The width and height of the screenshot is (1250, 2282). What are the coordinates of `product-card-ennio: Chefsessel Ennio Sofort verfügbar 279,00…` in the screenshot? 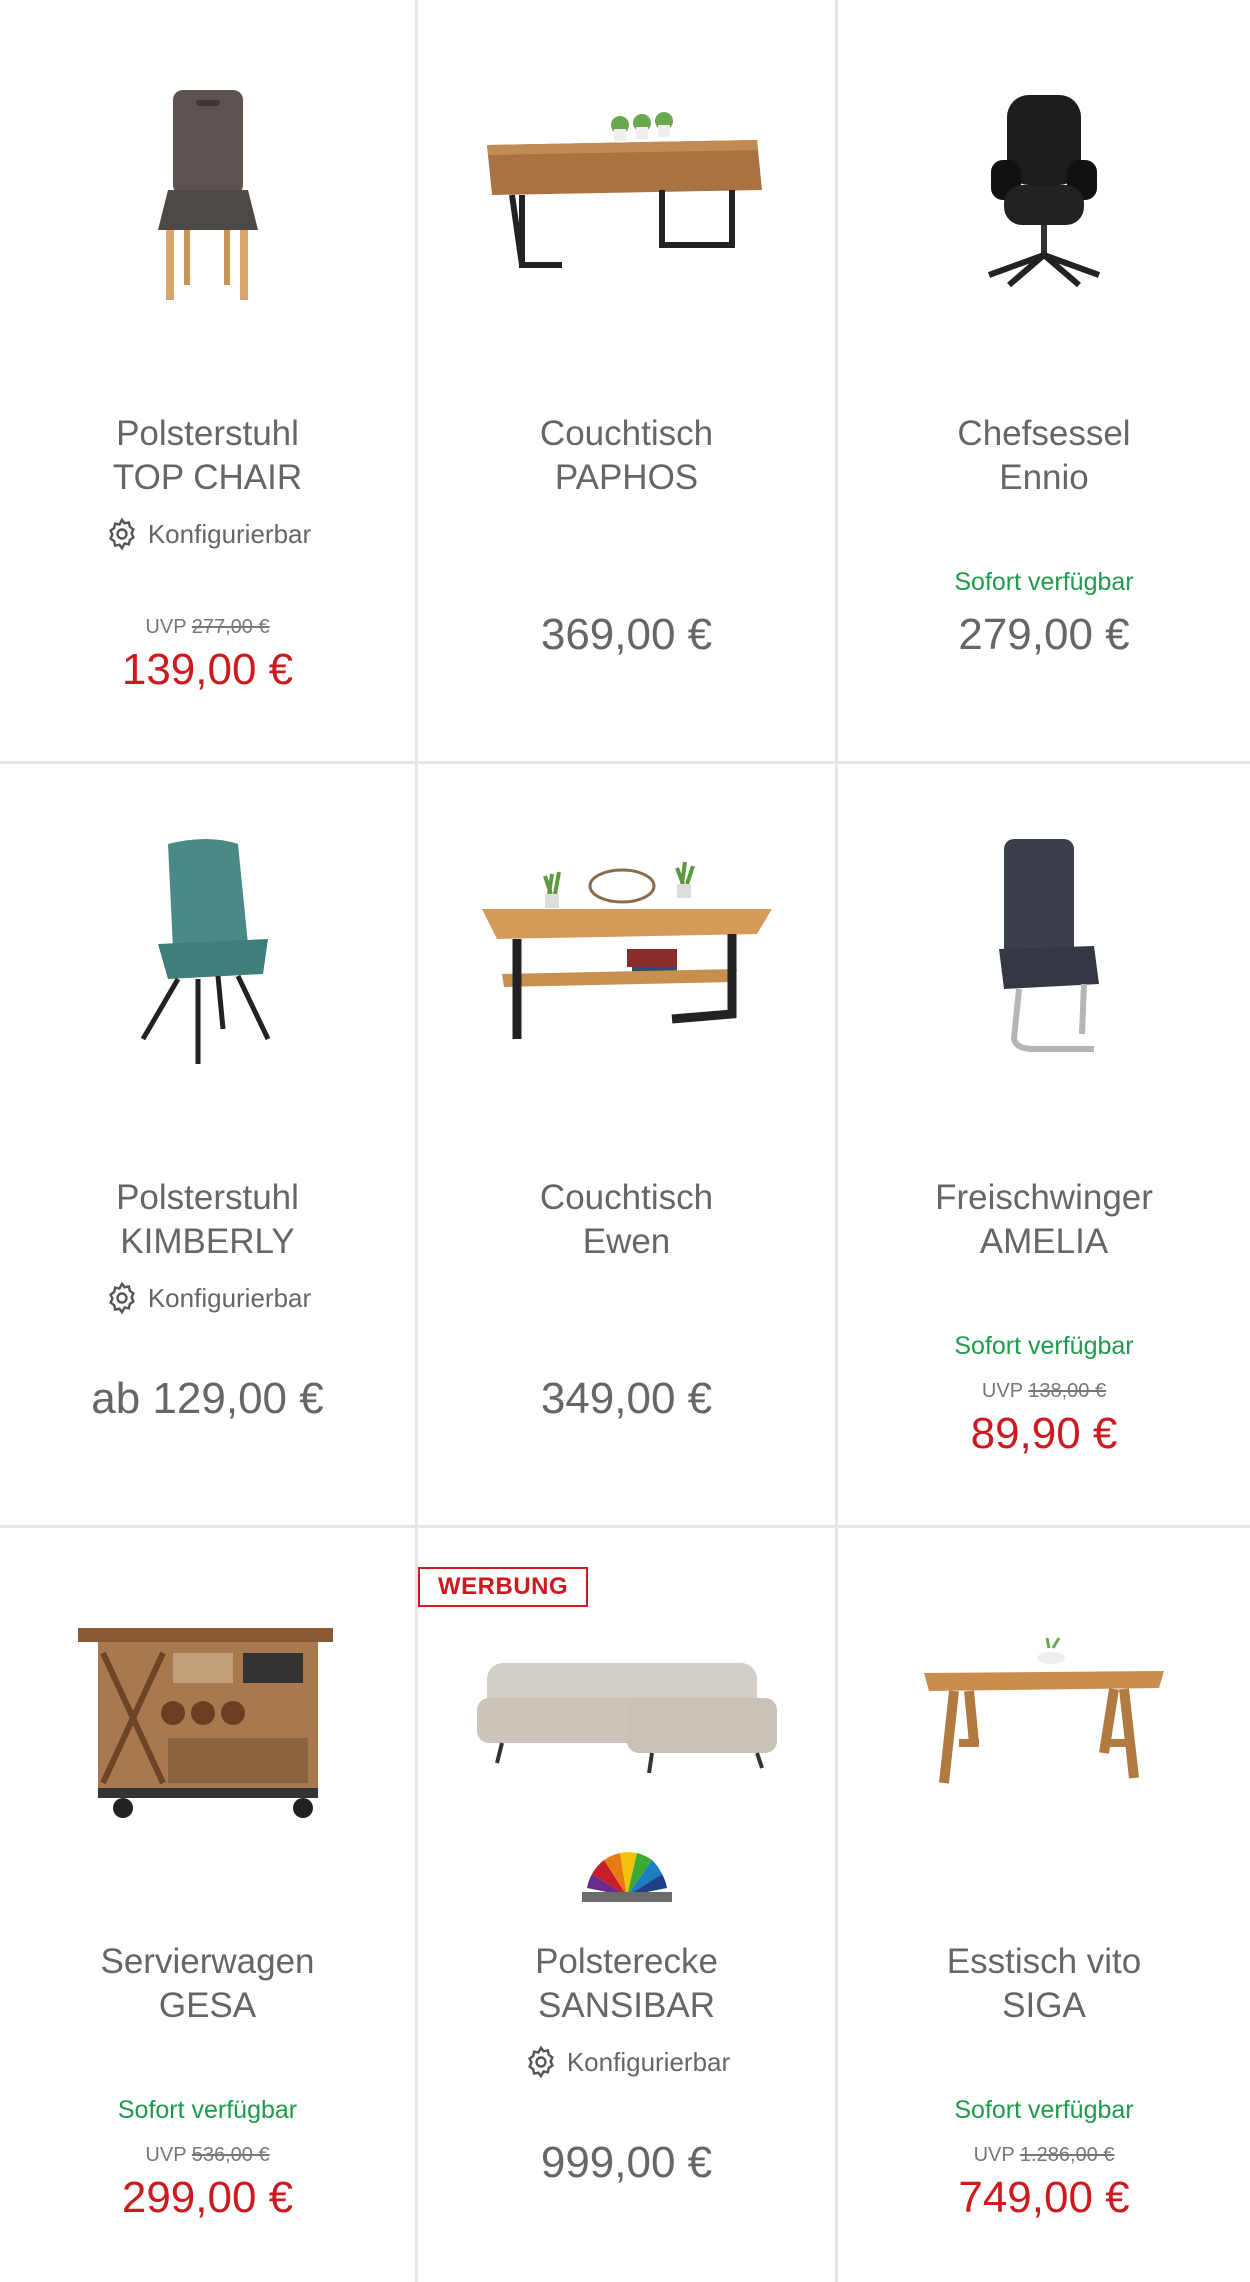 It's located at (1044, 382).